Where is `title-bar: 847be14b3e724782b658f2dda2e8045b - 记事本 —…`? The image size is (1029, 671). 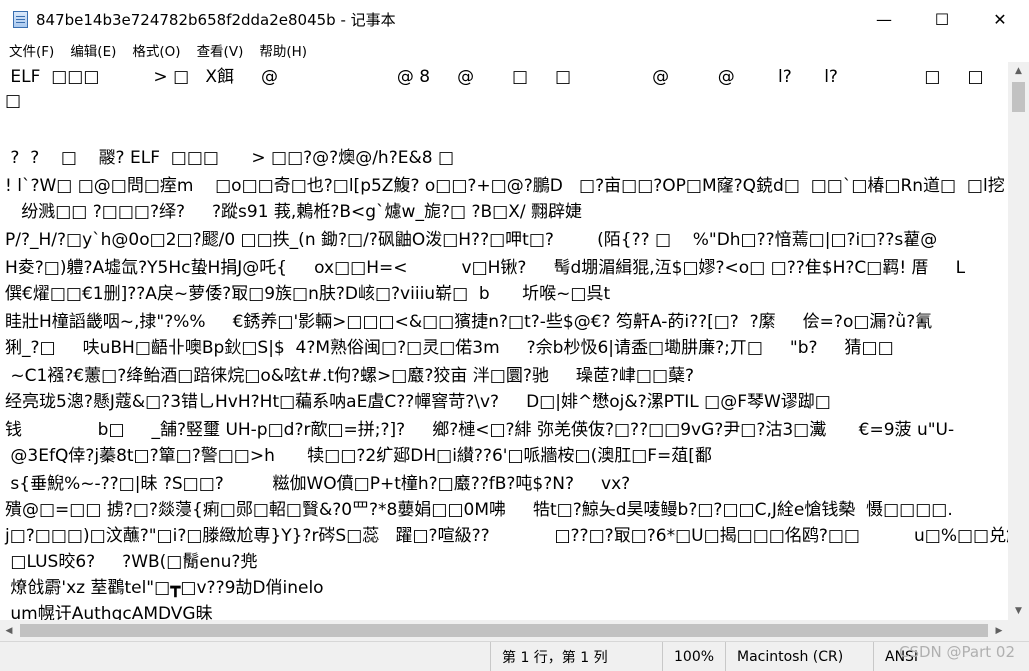 title-bar: 847be14b3e724782b658f2dda2e8045b - 记事本 —… is located at coordinates (514, 19).